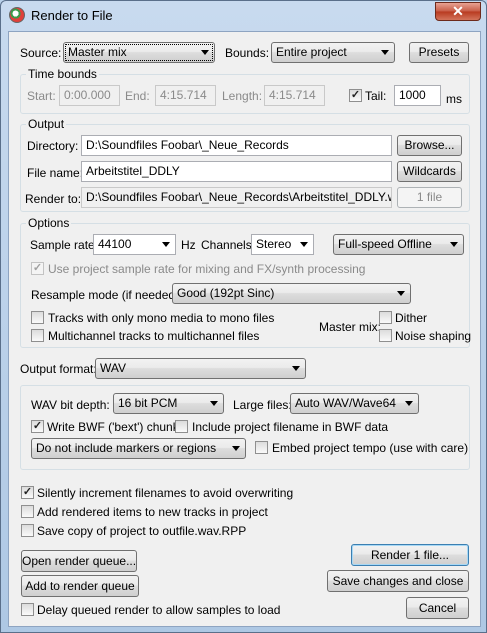 The image size is (487, 633). What do you see at coordinates (242, 96) in the screenshot?
I see `length-label: Length:` at bounding box center [242, 96].